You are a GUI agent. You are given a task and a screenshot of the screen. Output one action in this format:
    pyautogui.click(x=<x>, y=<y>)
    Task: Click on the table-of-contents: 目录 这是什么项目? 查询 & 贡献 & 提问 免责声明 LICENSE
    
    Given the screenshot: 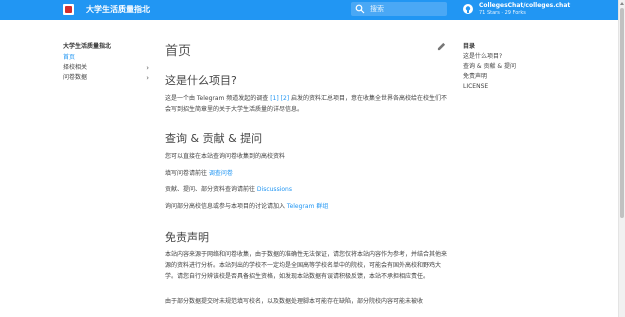 What is the action you would take?
    pyautogui.click(x=508, y=66)
    